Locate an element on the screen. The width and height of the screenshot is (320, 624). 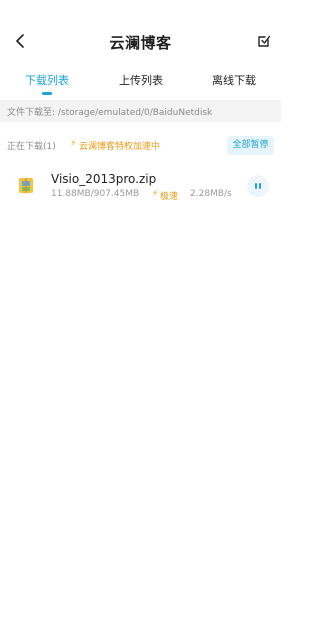
privilege-acceleration-label: 云澜博客特权加速中 is located at coordinates (120, 147).